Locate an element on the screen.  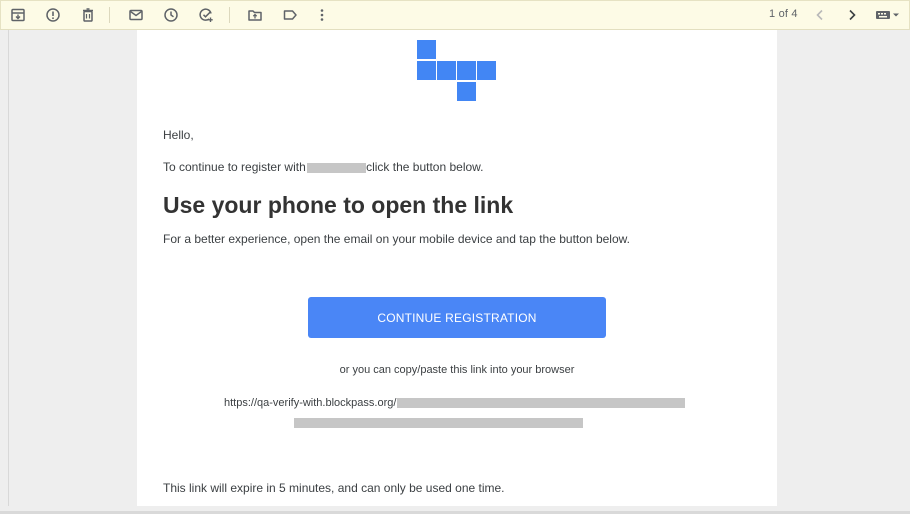
more-vert-icon is located at coordinates (322, 15).